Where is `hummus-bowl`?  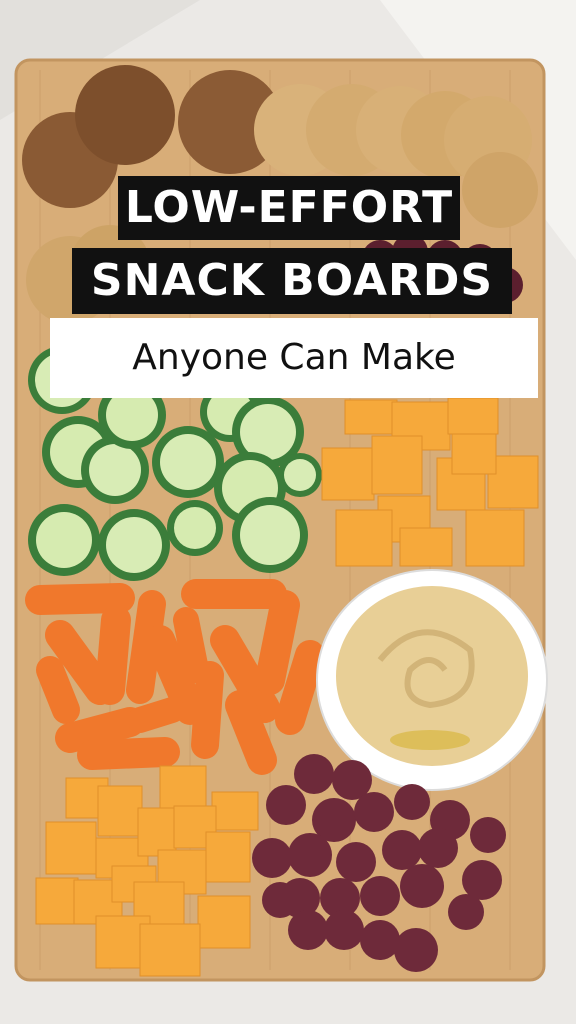 hummus-bowl is located at coordinates (432, 680).